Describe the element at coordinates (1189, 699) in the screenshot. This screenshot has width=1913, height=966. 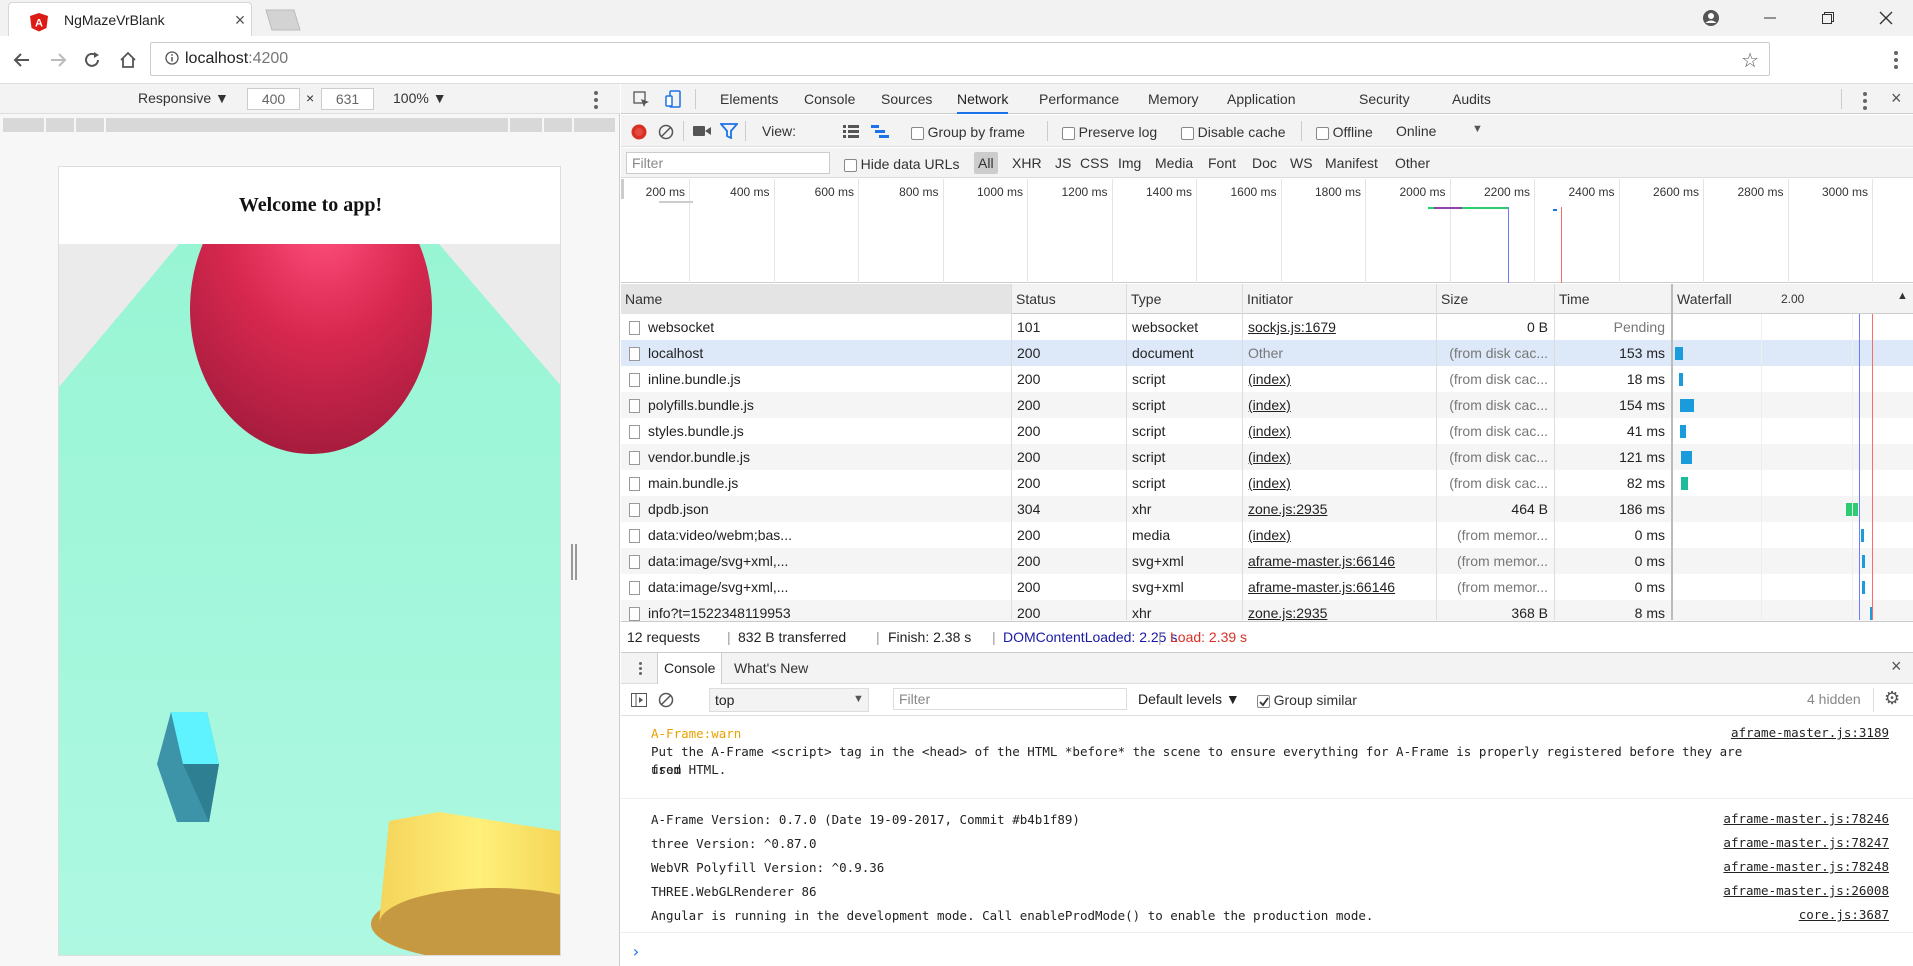
I see `log-levels-select: Default levels ▼` at that location.